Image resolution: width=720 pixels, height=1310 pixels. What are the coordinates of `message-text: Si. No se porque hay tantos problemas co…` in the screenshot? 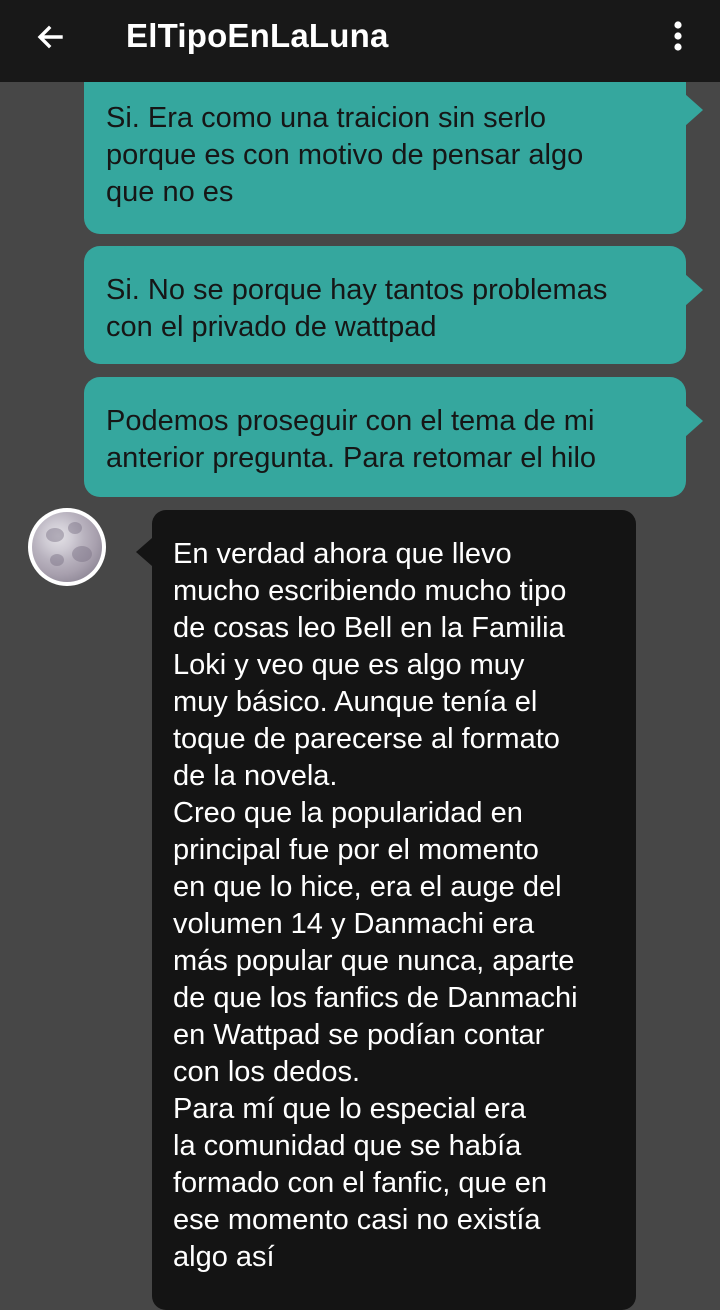 It's located at (357, 308).